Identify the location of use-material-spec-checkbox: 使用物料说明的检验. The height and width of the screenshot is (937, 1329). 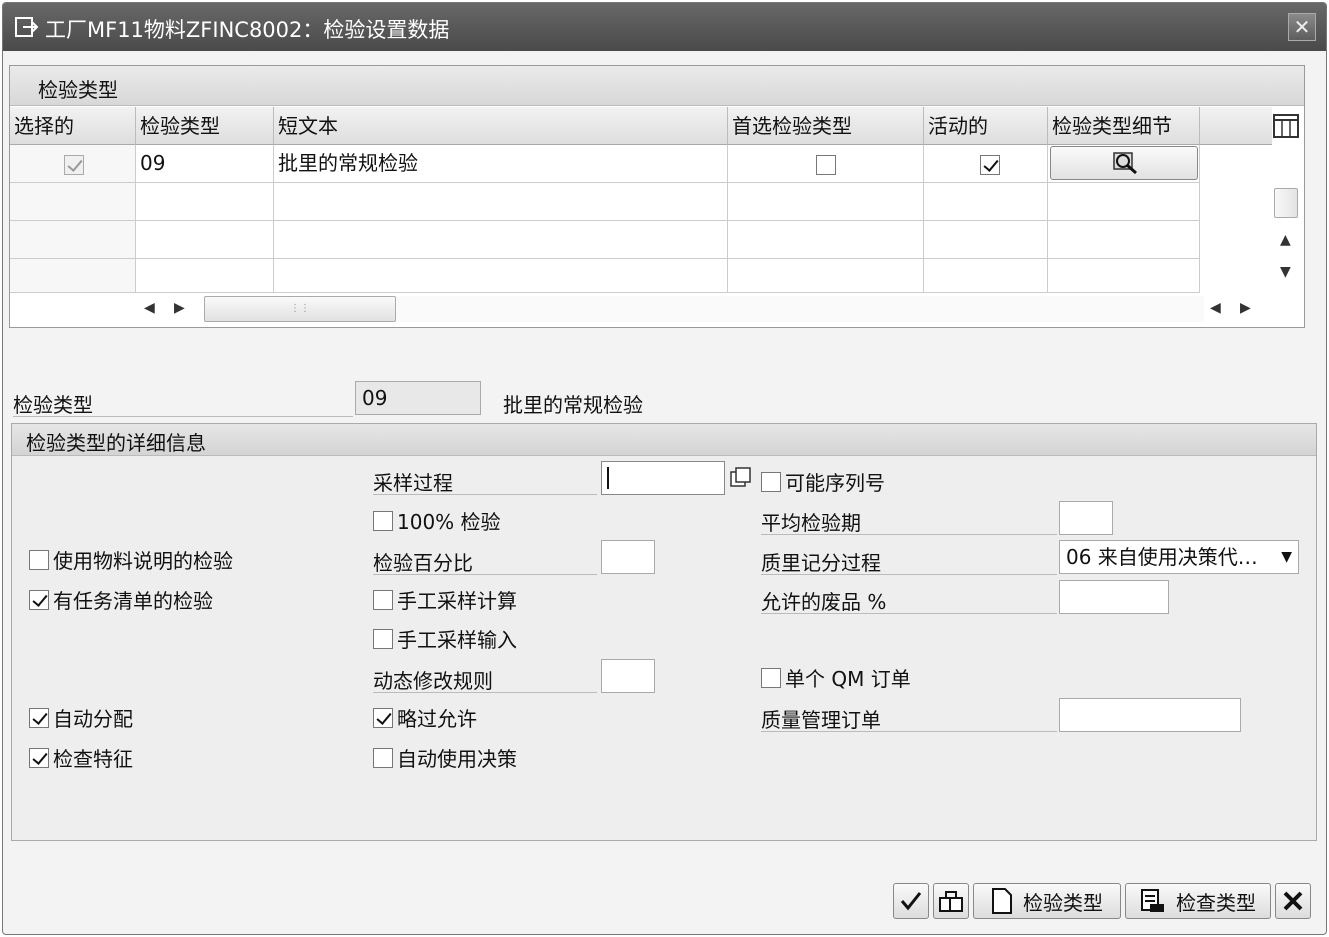
(131, 559).